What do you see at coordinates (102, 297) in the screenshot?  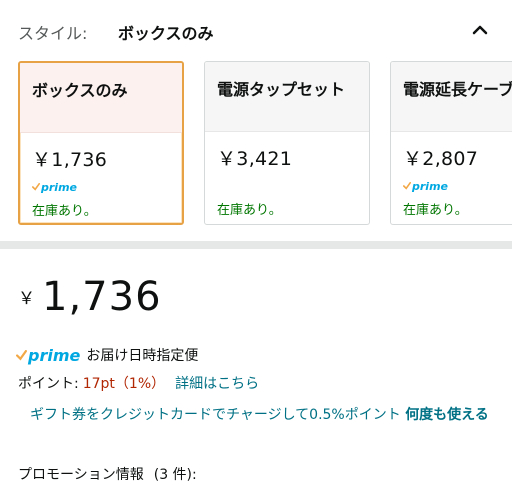 I see `price-amount: 1,736` at bounding box center [102, 297].